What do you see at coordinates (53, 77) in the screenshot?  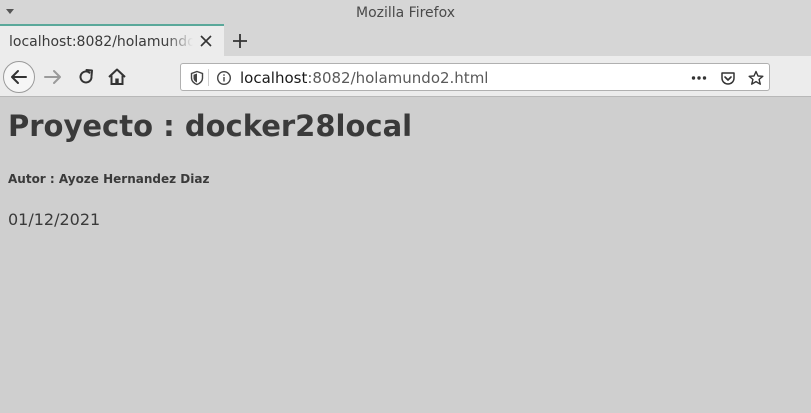 I see `arrow-right-icon` at bounding box center [53, 77].